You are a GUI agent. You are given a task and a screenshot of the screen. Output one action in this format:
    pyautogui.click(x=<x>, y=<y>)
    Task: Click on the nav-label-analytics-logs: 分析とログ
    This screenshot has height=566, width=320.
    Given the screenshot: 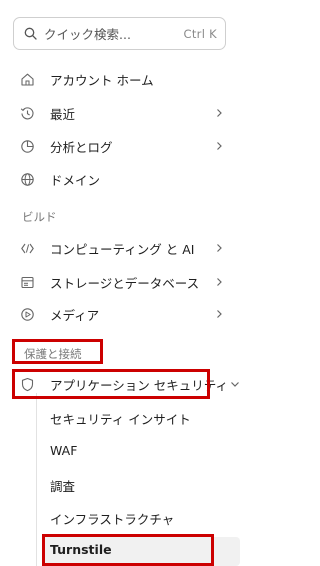 What is the action you would take?
    pyautogui.click(x=81, y=147)
    